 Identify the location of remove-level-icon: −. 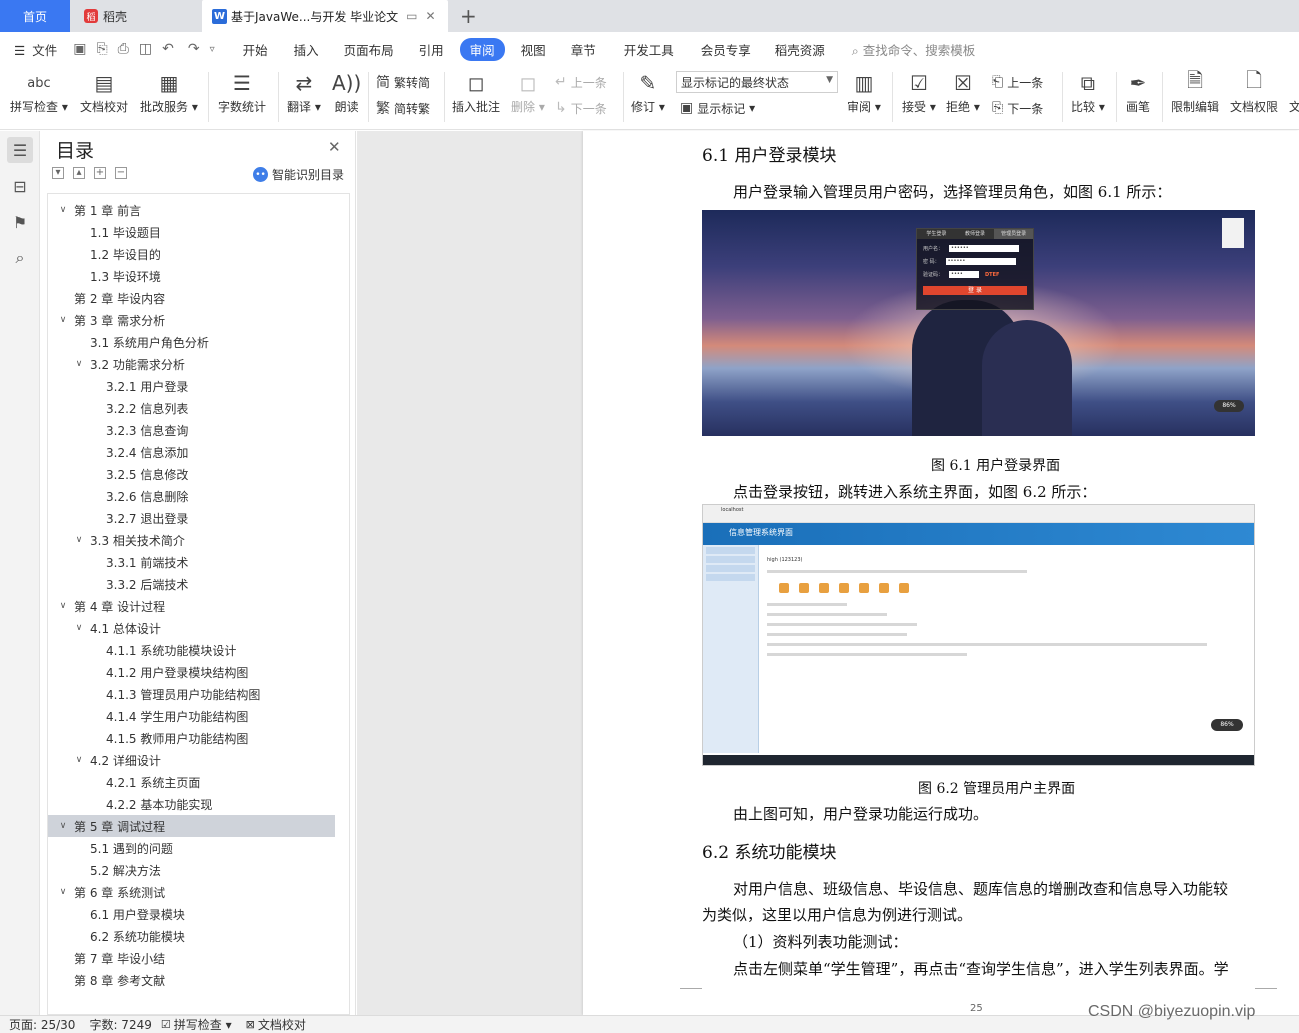
(121, 173).